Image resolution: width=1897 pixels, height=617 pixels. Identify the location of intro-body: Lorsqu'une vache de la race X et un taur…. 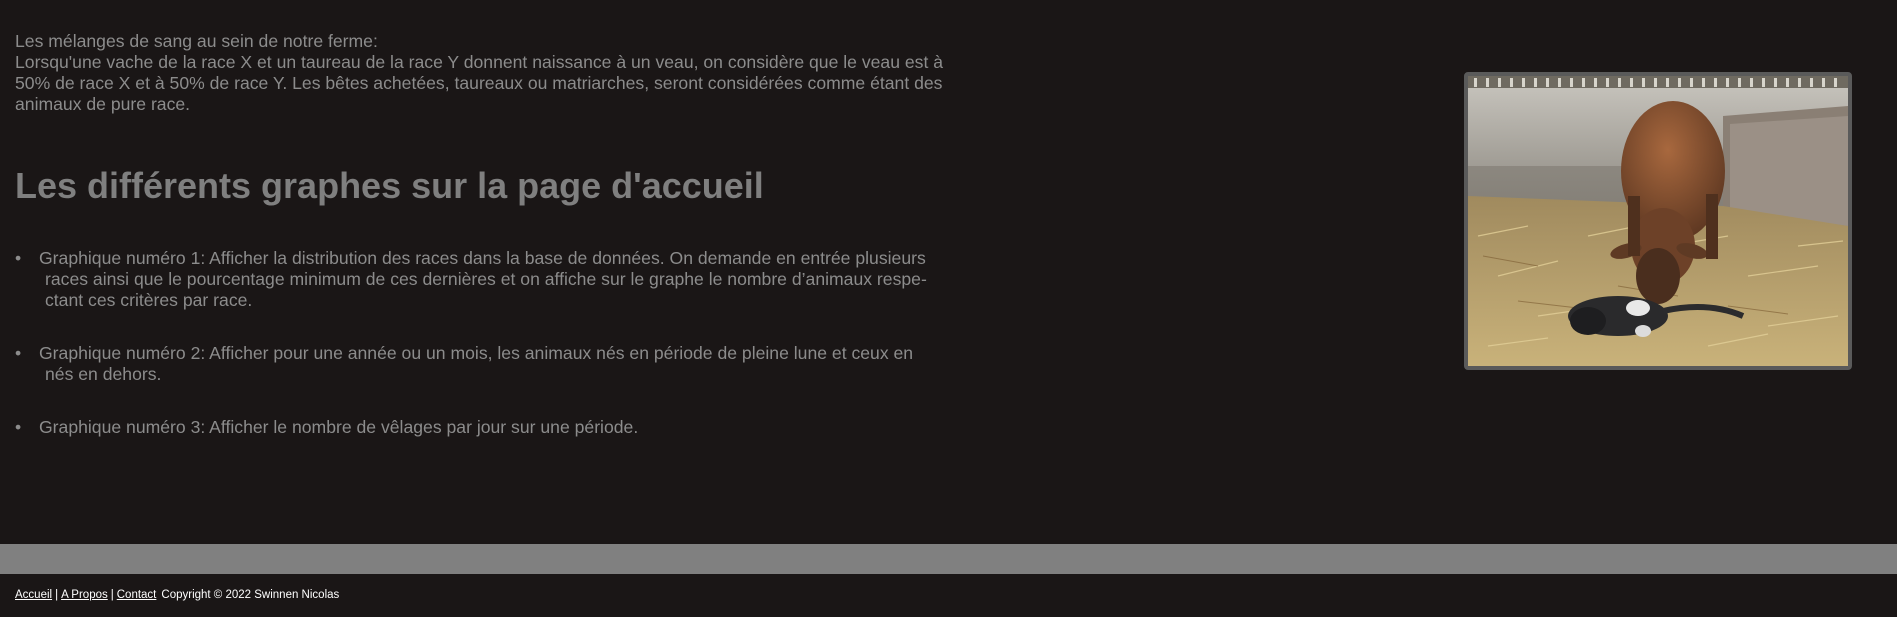
(479, 83).